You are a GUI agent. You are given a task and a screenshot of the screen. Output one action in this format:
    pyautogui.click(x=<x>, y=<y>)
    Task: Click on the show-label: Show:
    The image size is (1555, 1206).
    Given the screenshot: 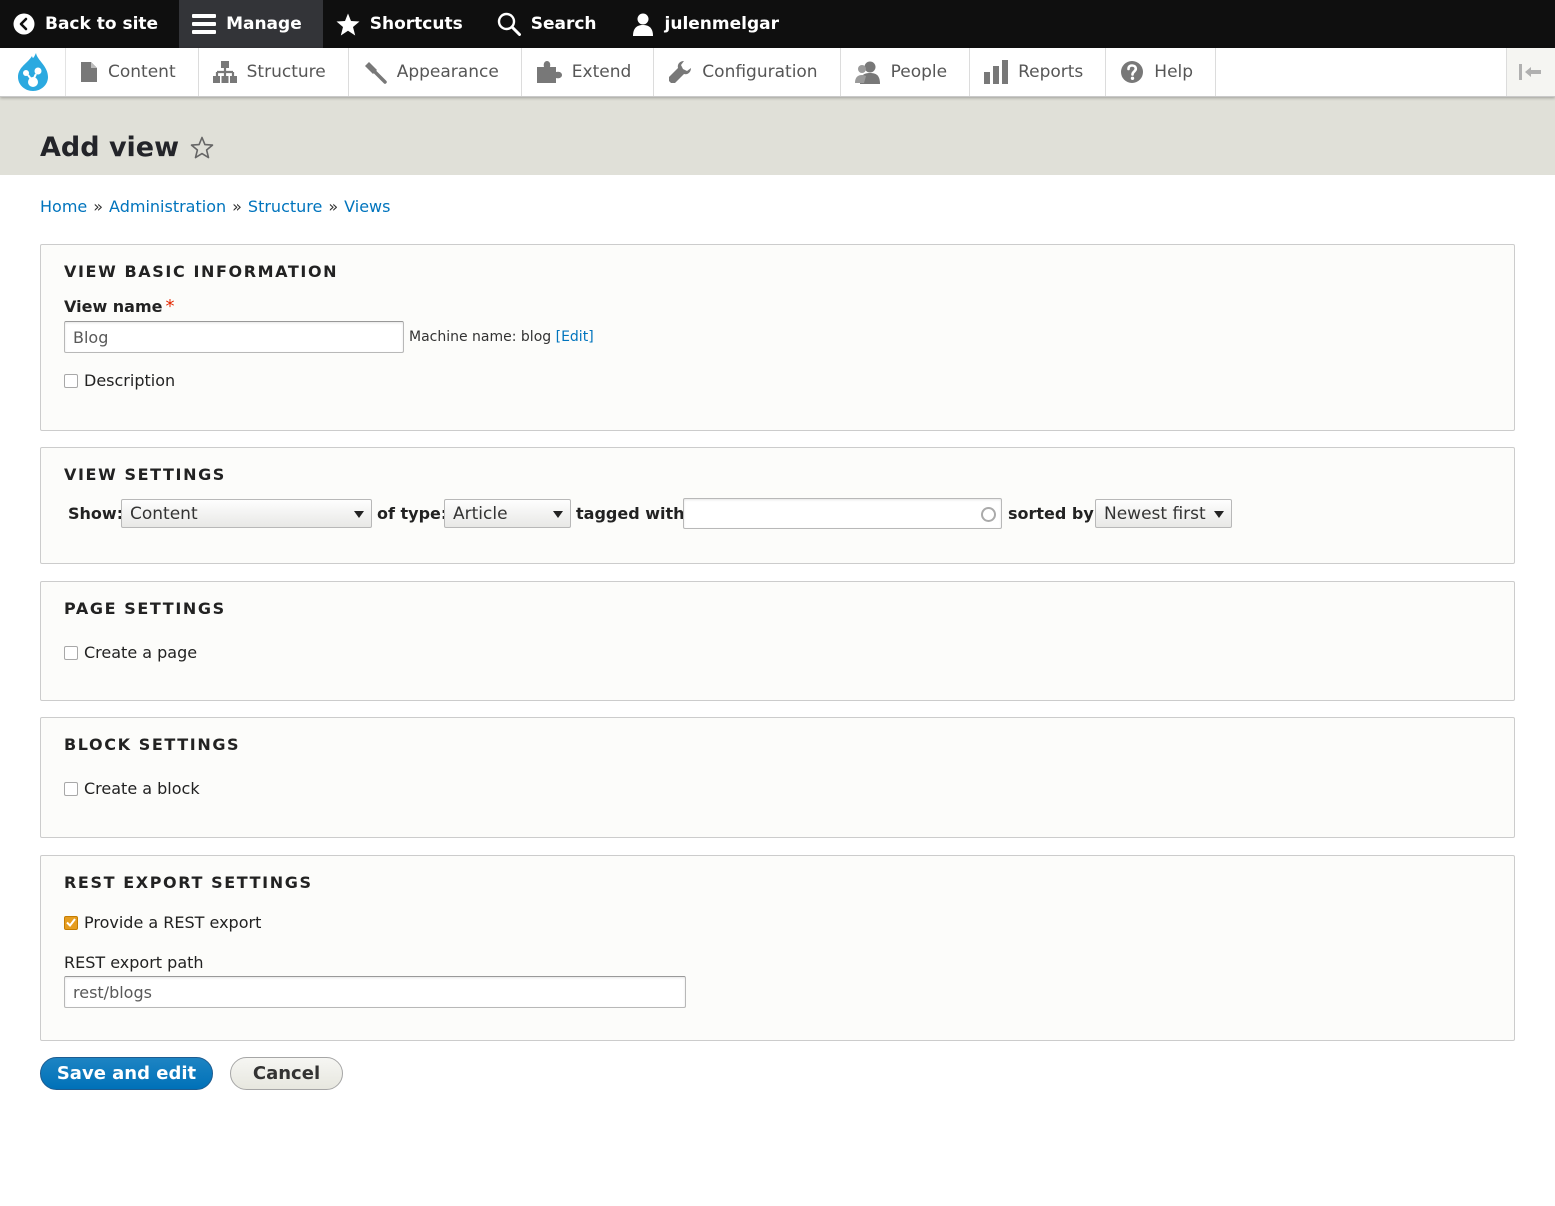 What is the action you would take?
    pyautogui.click(x=96, y=513)
    